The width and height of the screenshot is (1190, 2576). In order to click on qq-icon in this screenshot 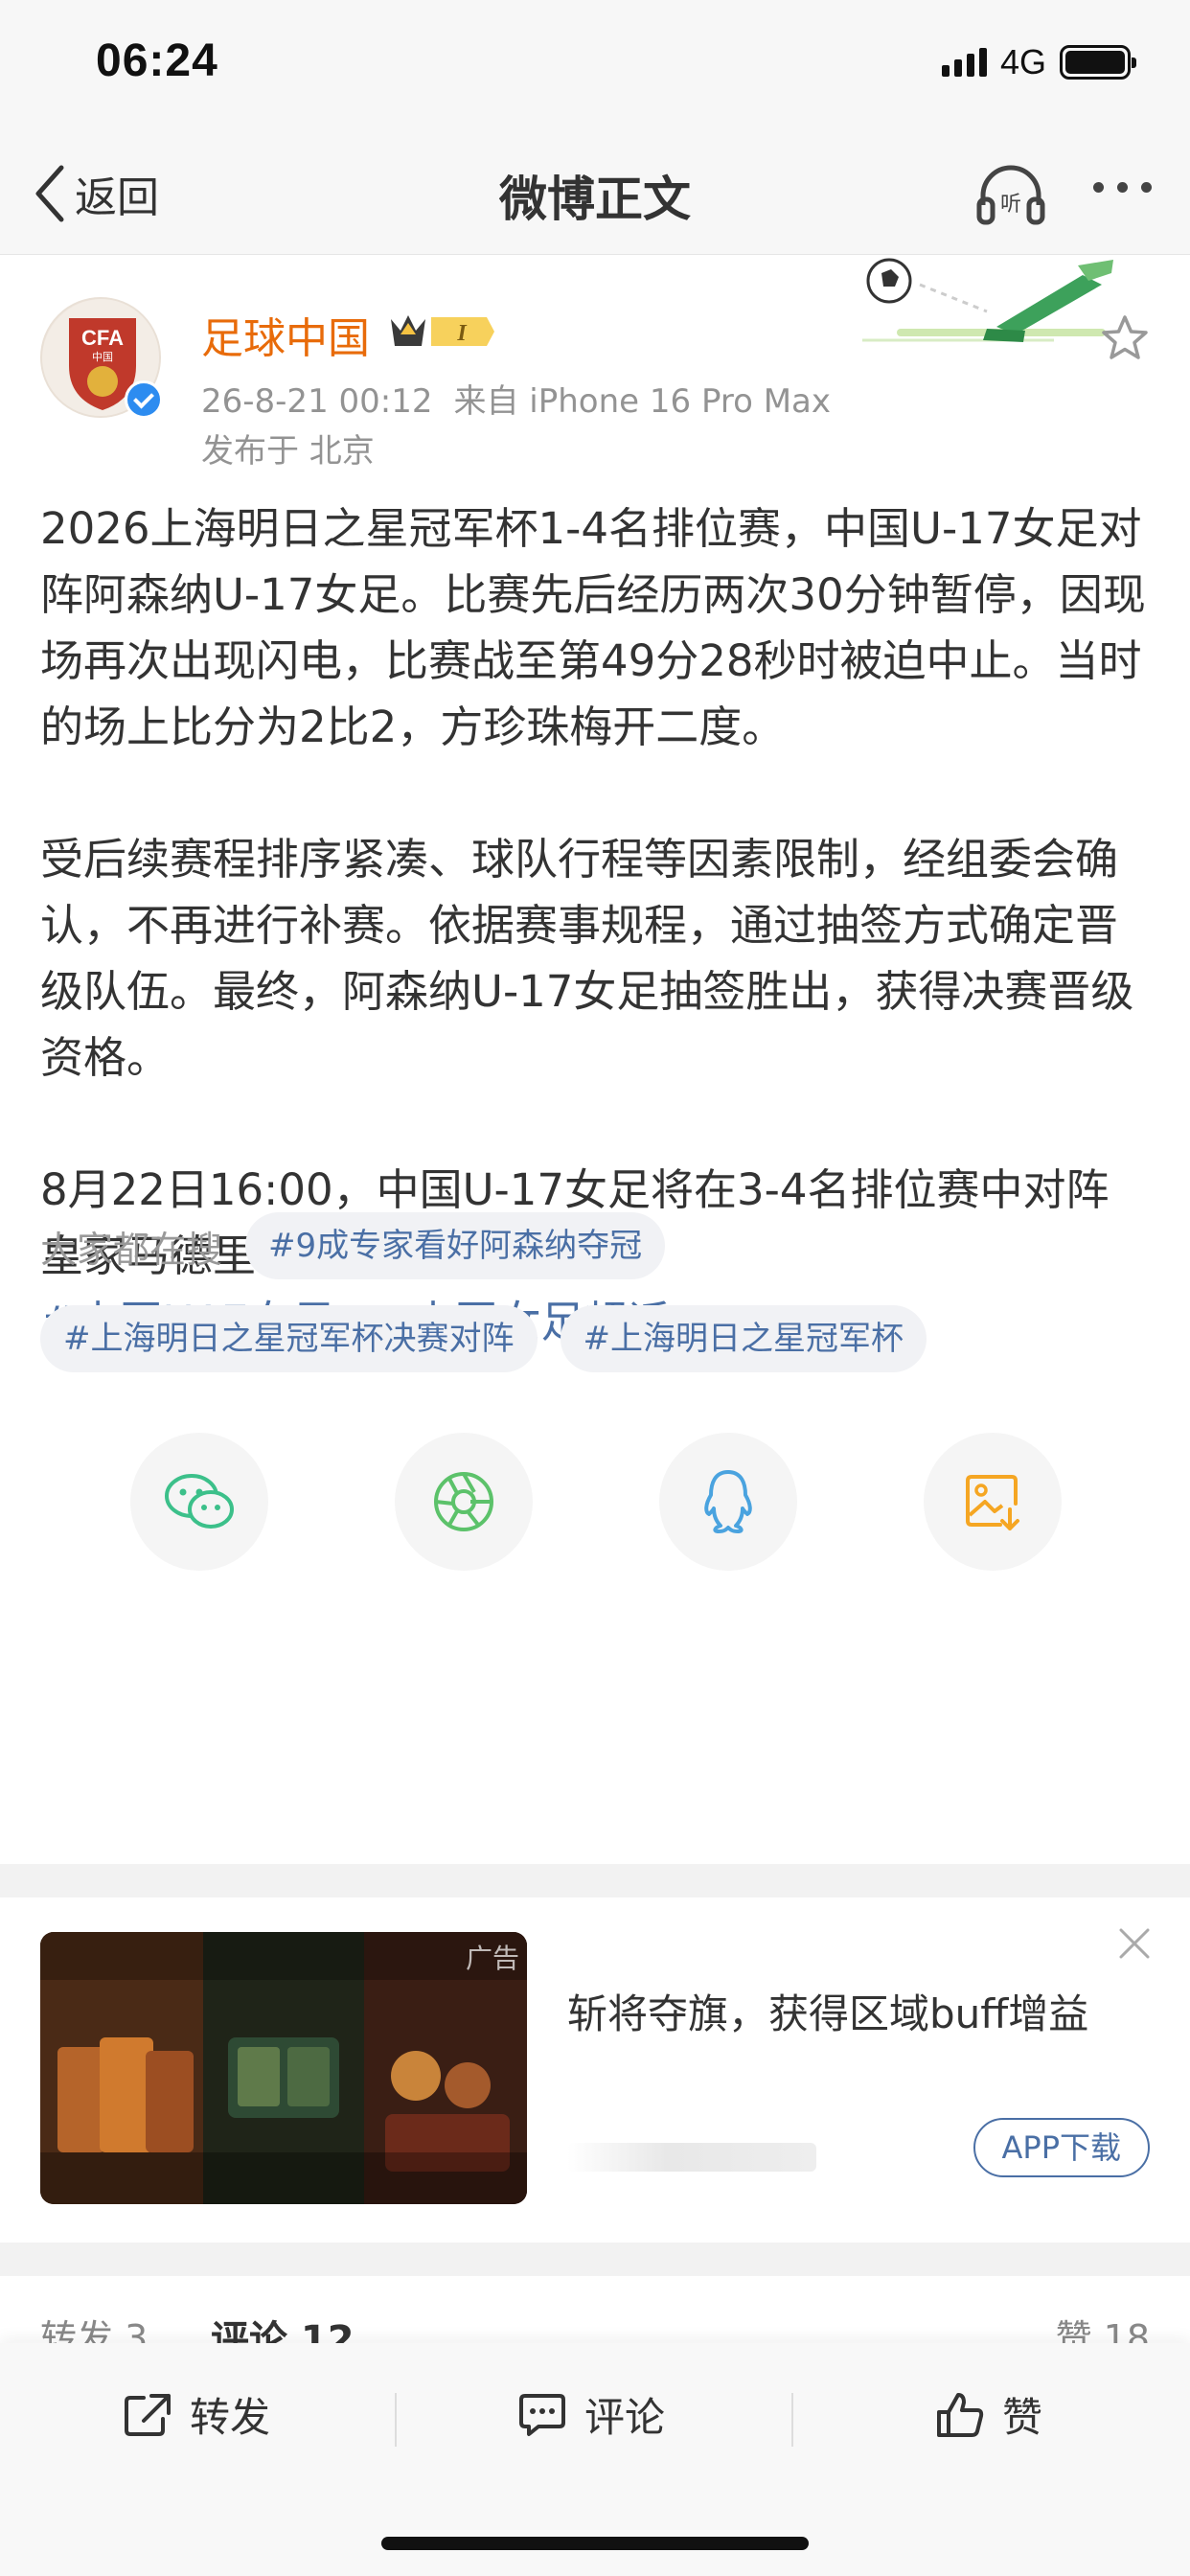, I will do `click(728, 1502)`.